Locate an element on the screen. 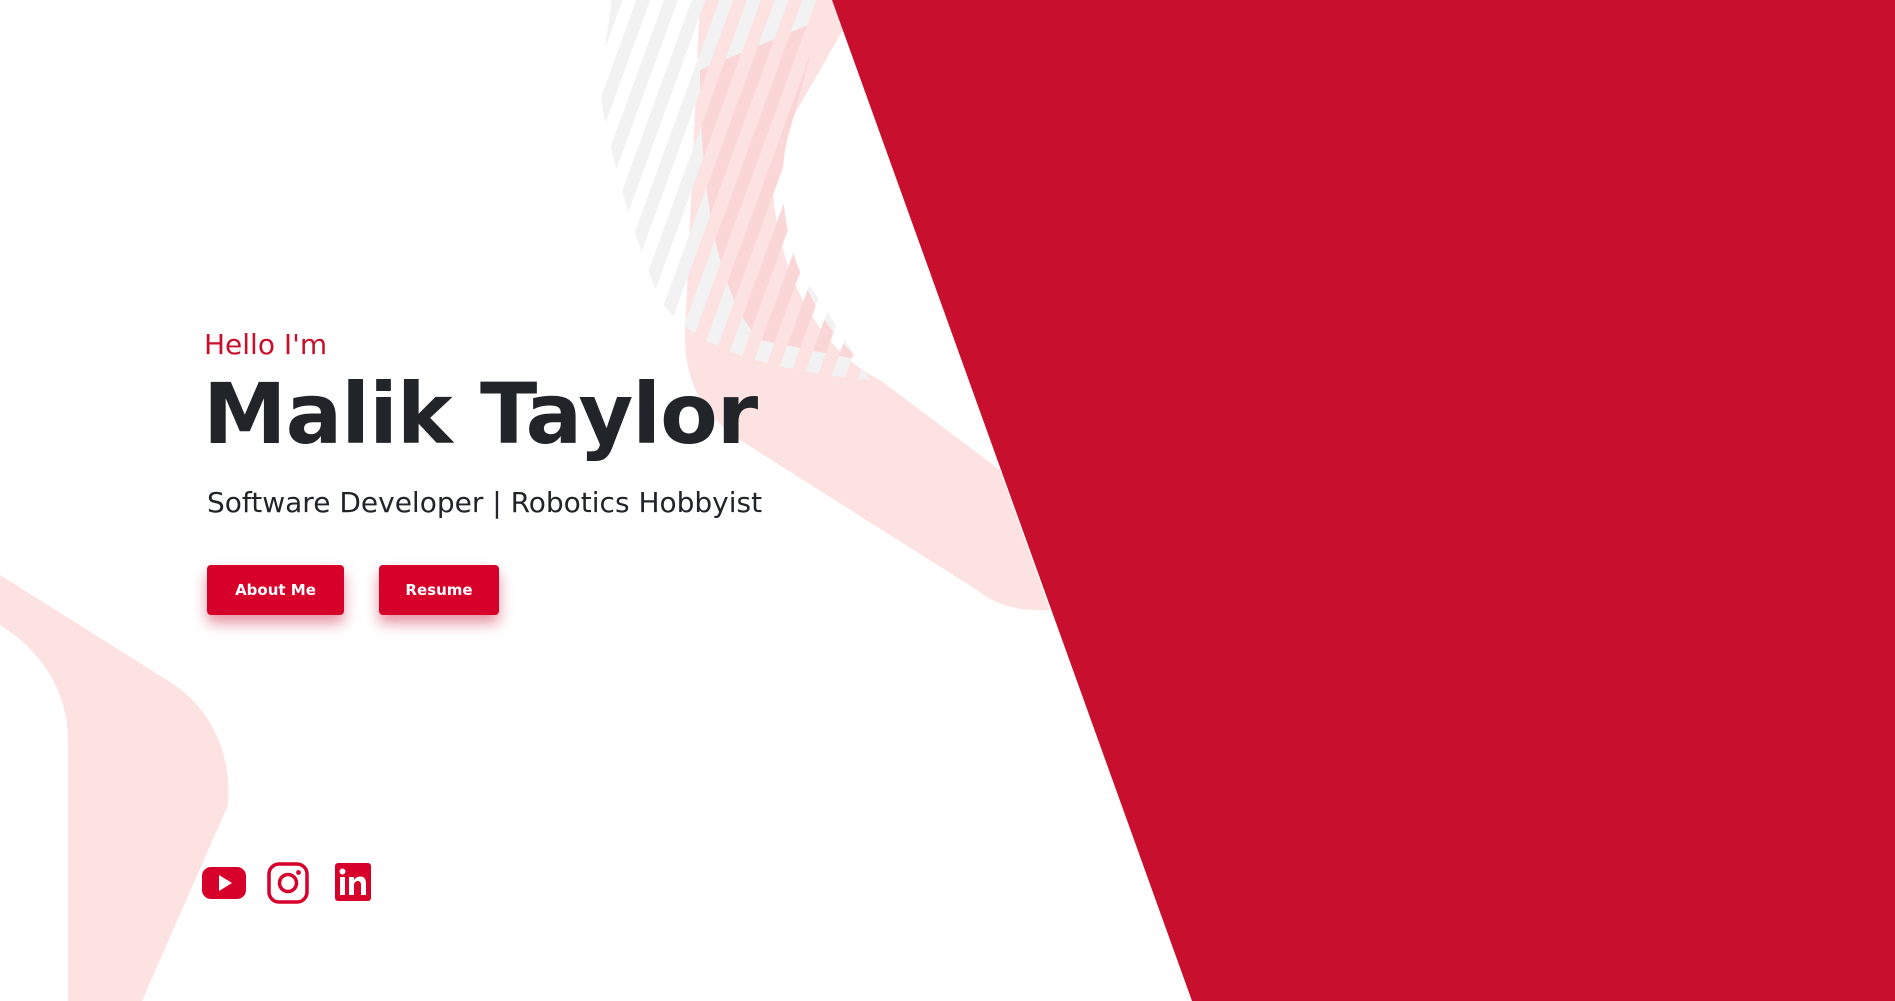 This screenshot has height=1001, width=1895. linkedin-icon is located at coordinates (352, 883).